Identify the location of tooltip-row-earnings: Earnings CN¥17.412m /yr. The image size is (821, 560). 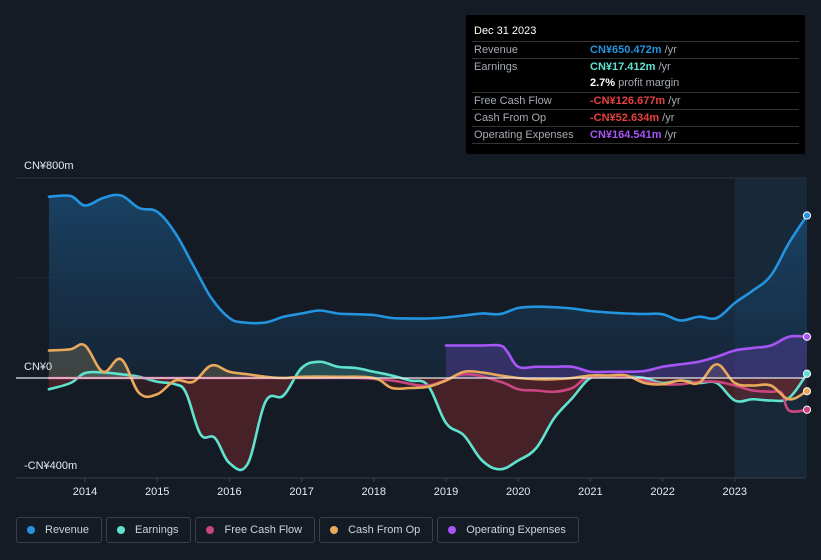
(635, 67).